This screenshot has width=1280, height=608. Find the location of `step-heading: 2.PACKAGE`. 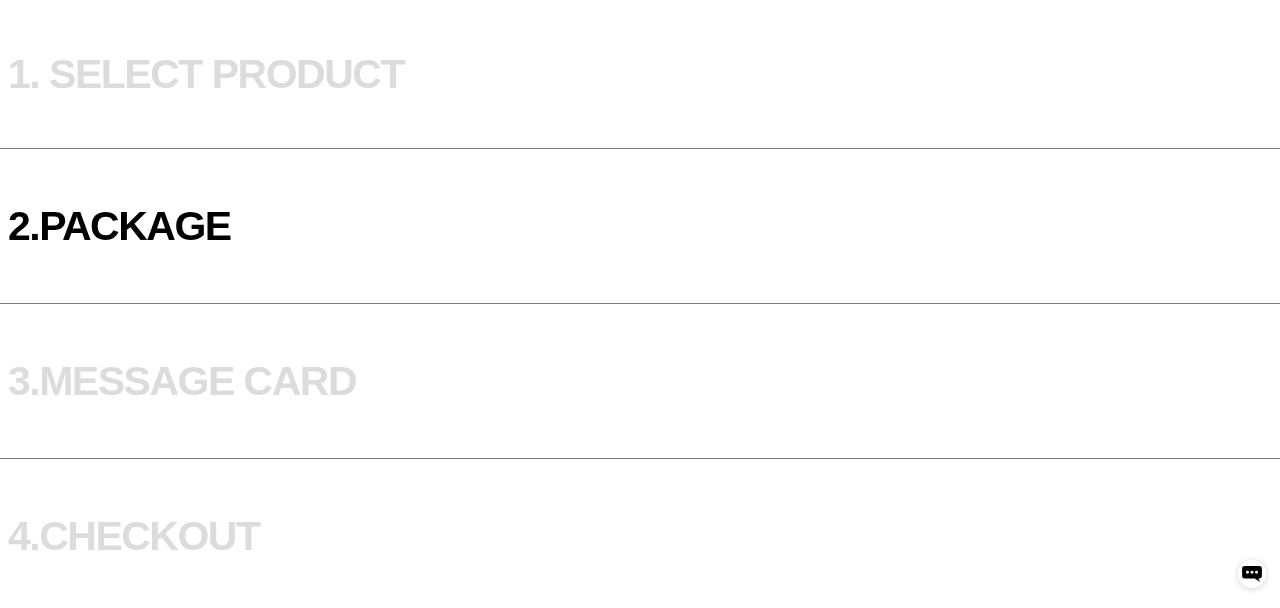

step-heading: 2.PACKAGE is located at coordinates (119, 226).